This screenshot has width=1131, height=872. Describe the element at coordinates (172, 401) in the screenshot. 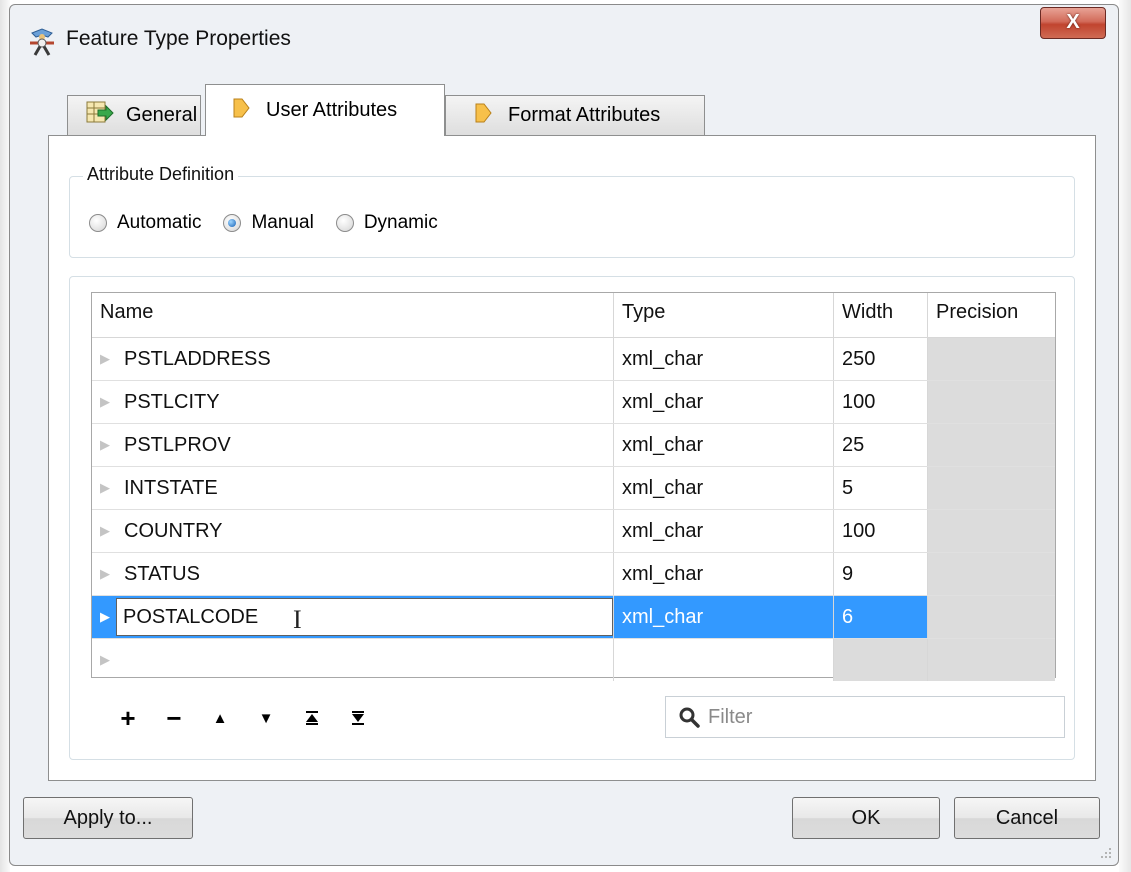

I see `name-value: PSTLCITY` at that location.